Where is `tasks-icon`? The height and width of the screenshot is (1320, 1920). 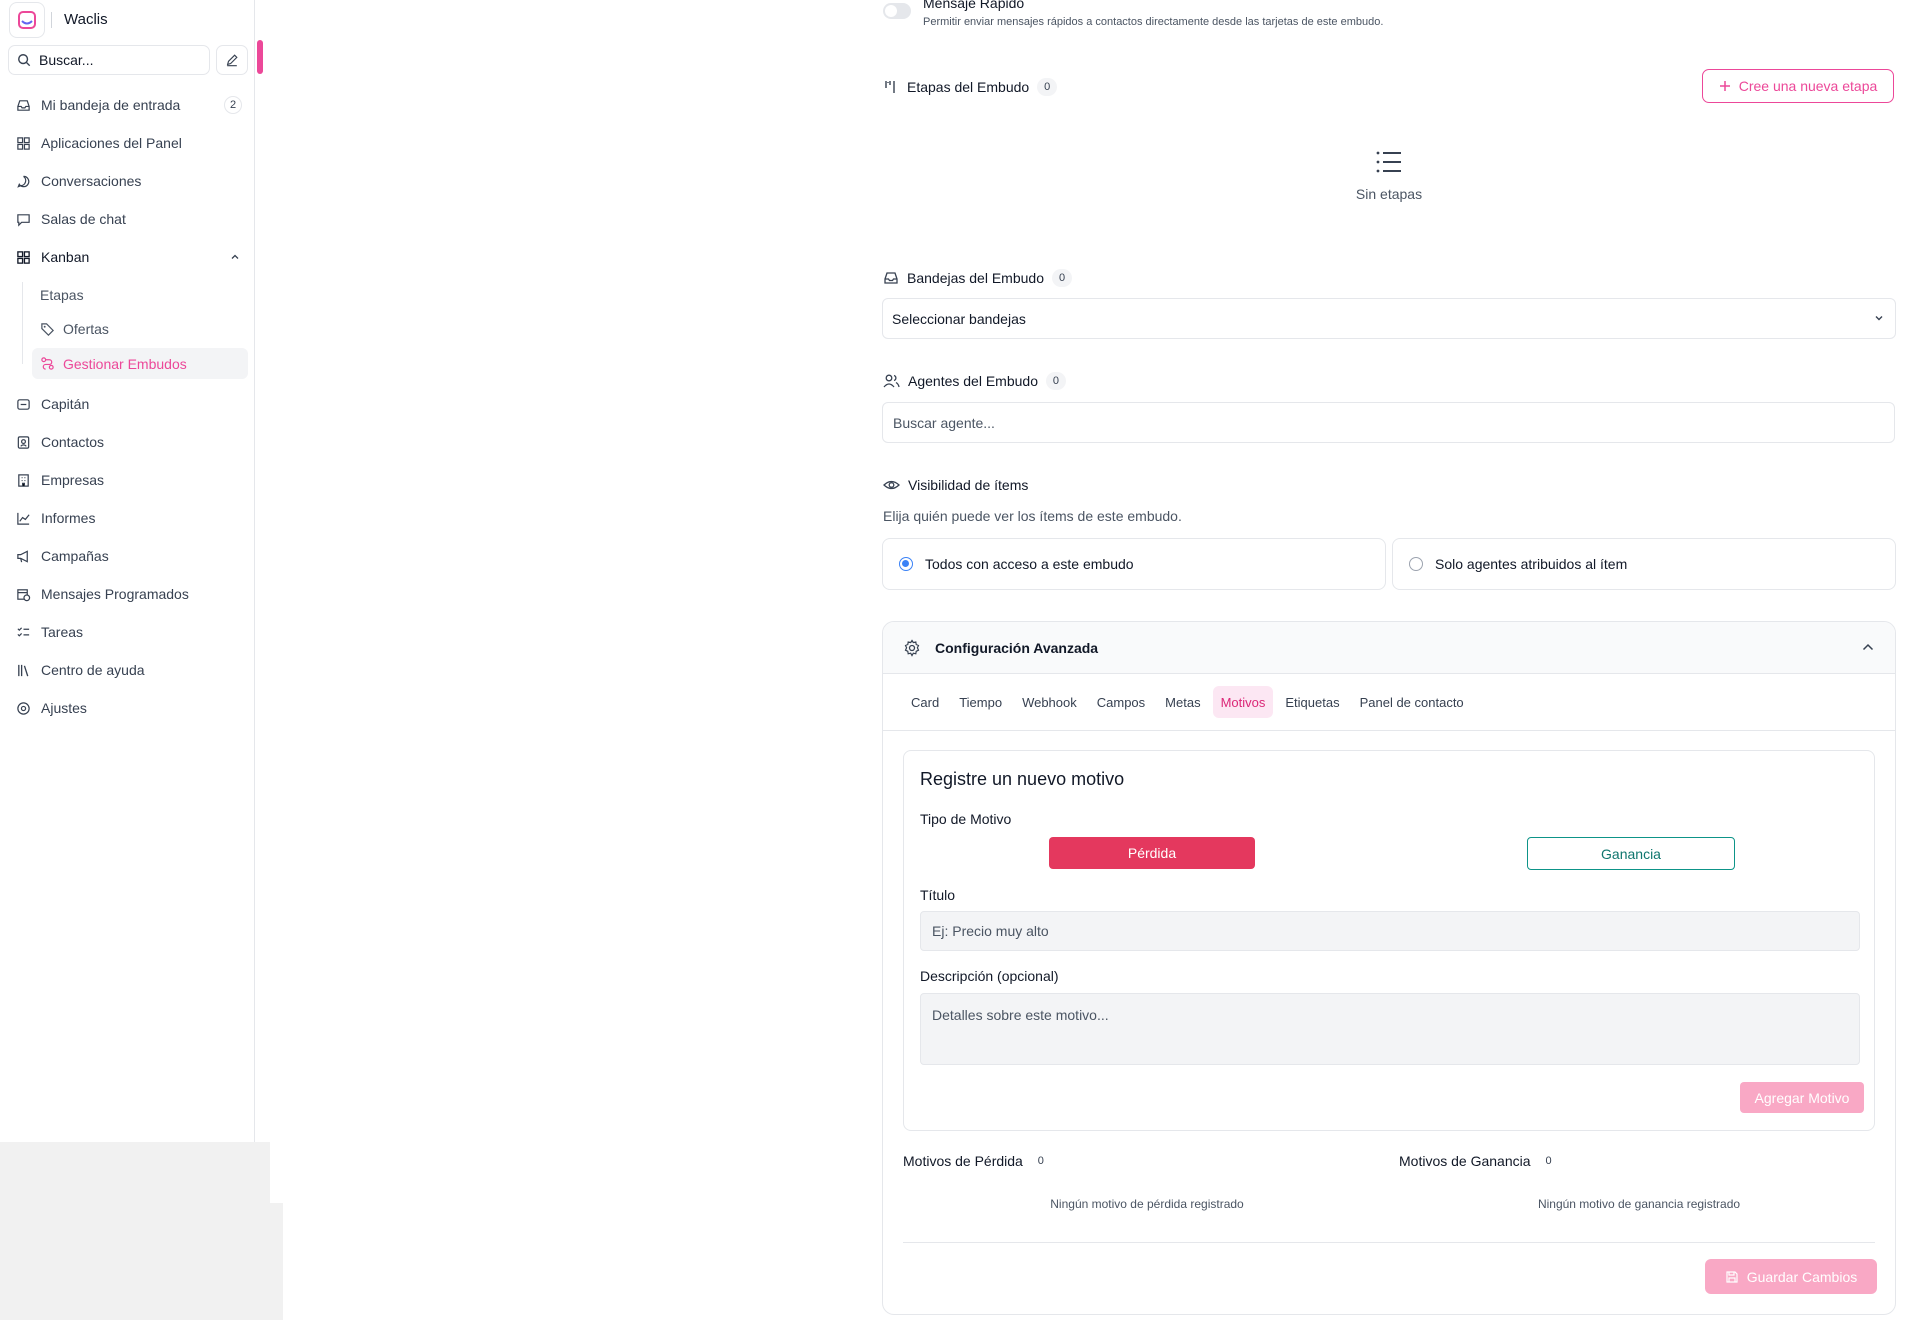 tasks-icon is located at coordinates (23, 632).